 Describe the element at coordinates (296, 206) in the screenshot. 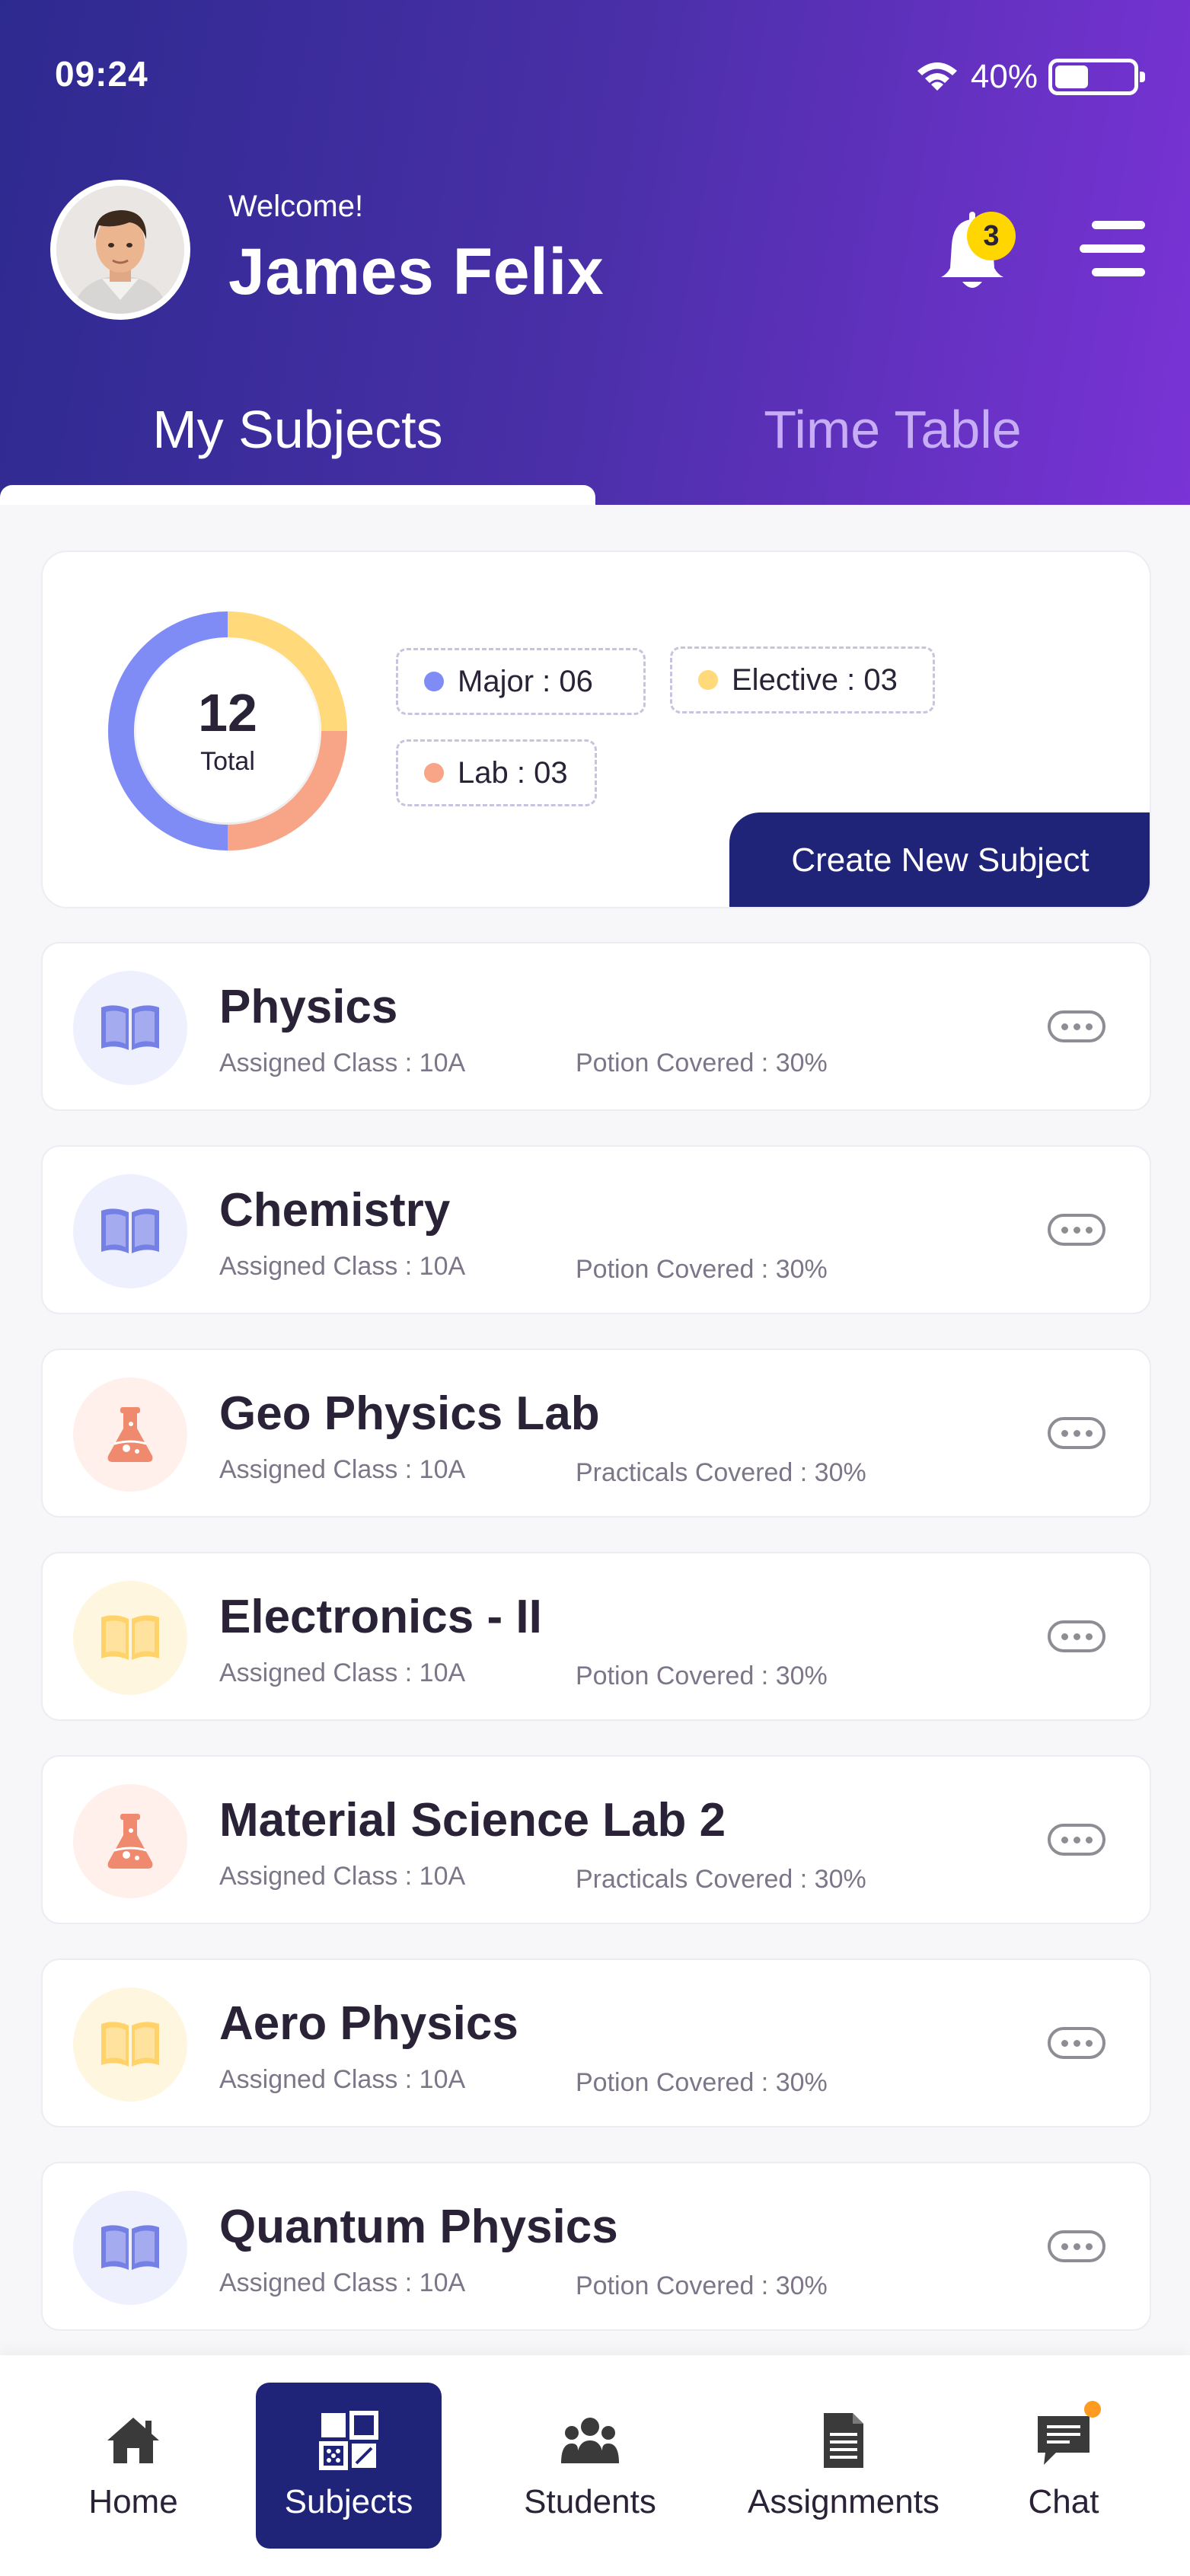

I see `welcome-text: Welcome!` at that location.